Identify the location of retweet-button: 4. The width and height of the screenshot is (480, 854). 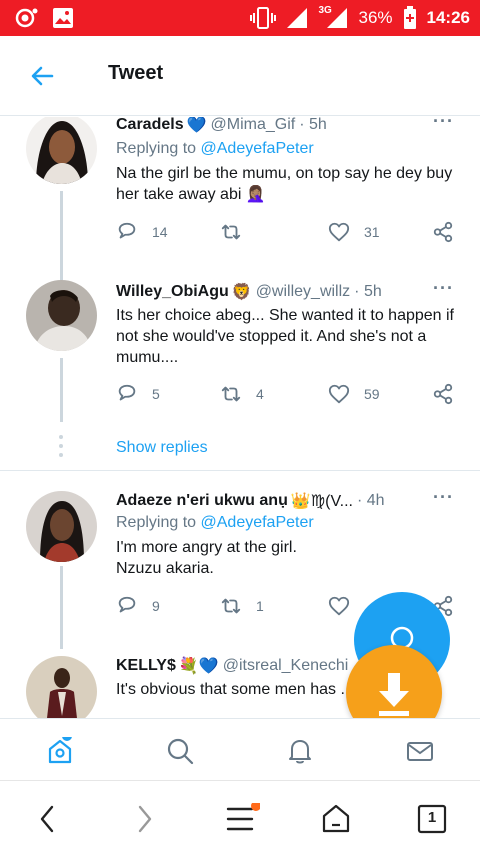
(242, 394).